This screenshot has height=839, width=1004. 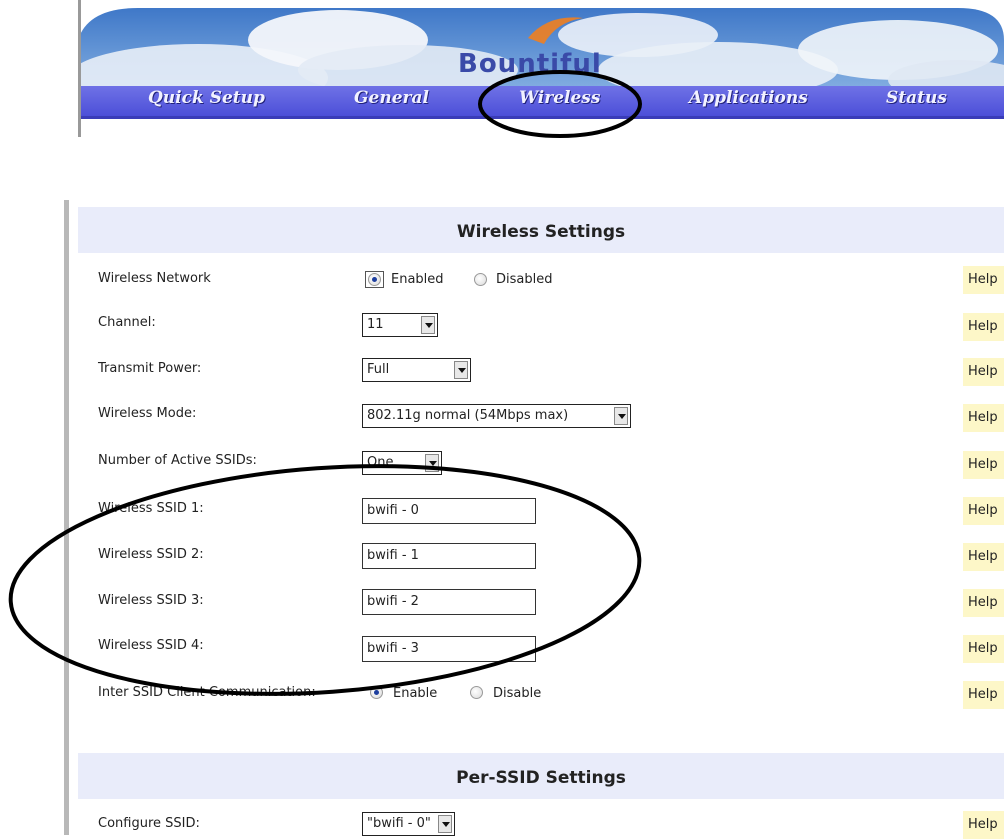 I want to click on ssid-3-input: bwifi - 2, so click(x=449, y=602).